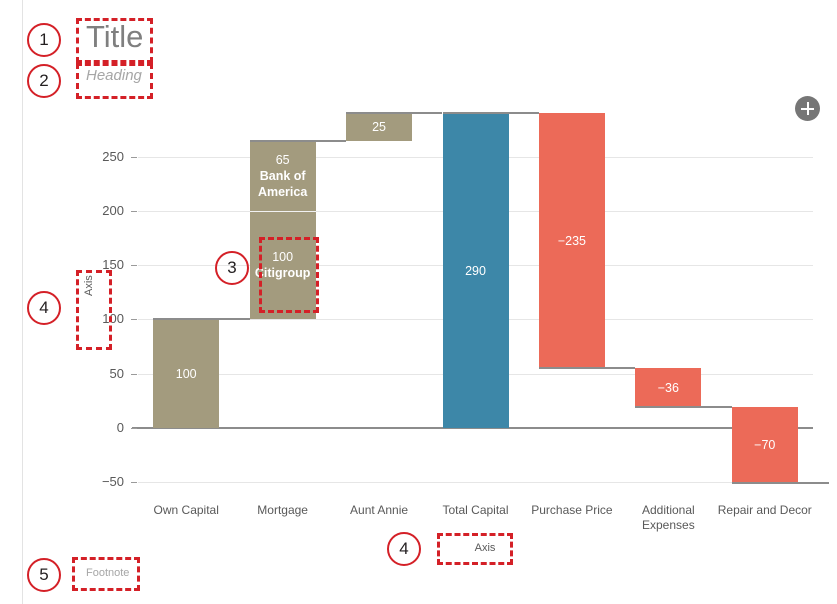  I want to click on bar-value: −70, so click(765, 445).